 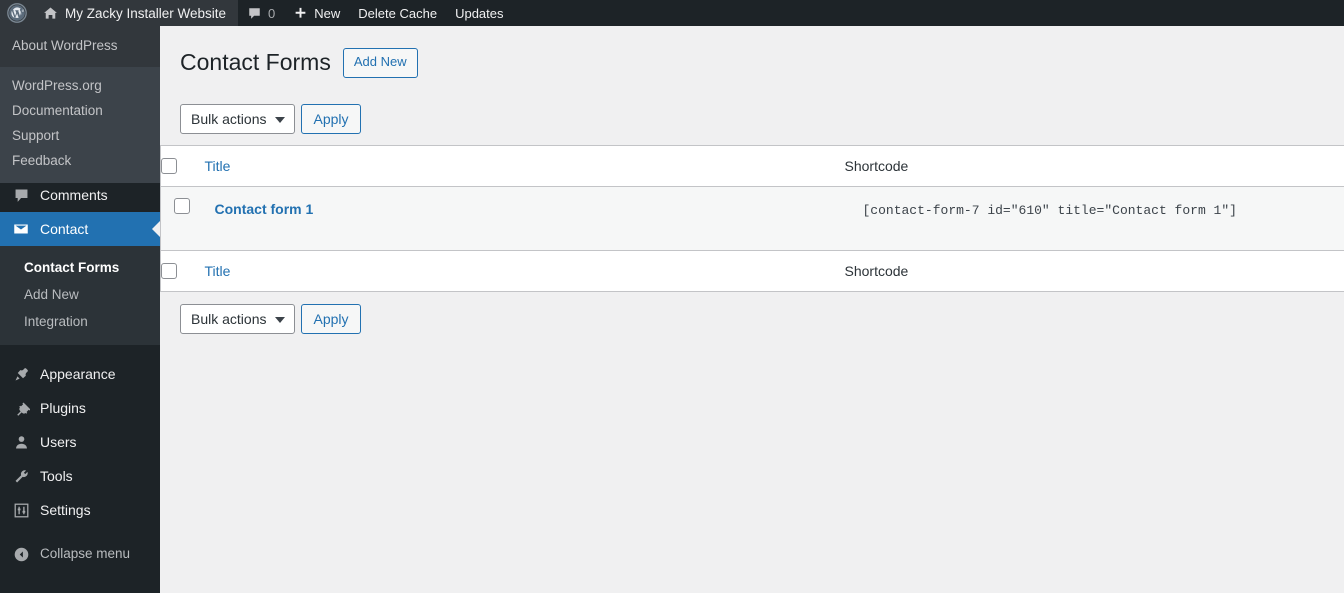 I want to click on select-all-header, so click(x=182, y=166).